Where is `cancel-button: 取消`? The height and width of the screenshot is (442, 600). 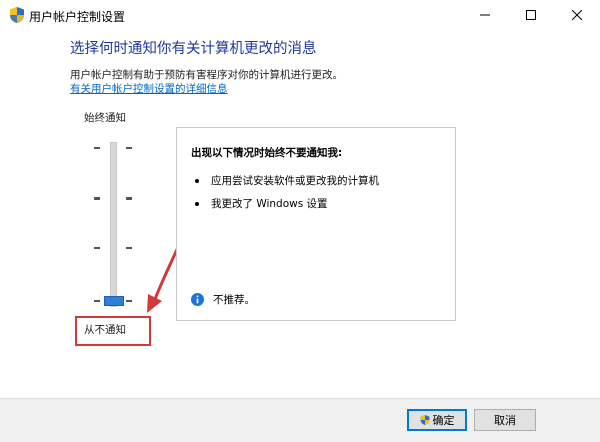
cancel-button: 取消 is located at coordinates (505, 420).